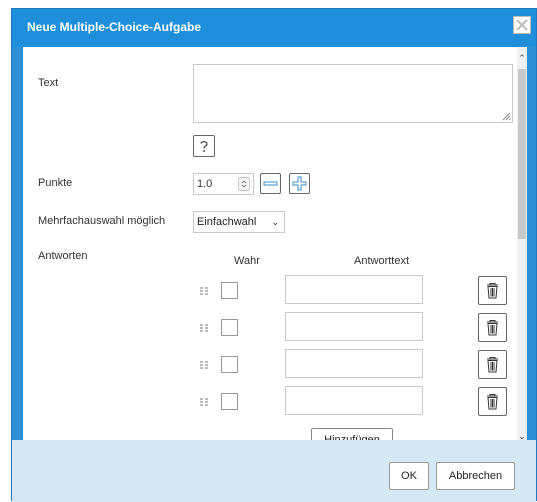 This screenshot has width=537, height=502. Describe the element at coordinates (382, 261) in the screenshot. I see `column-text-header: Antworttext` at that location.